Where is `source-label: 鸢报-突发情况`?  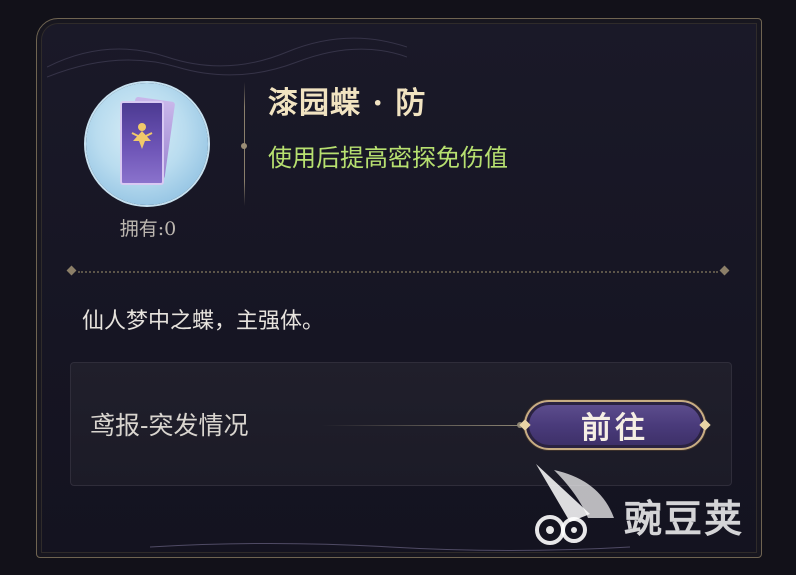
source-label: 鸢报-突发情况 is located at coordinates (169, 425).